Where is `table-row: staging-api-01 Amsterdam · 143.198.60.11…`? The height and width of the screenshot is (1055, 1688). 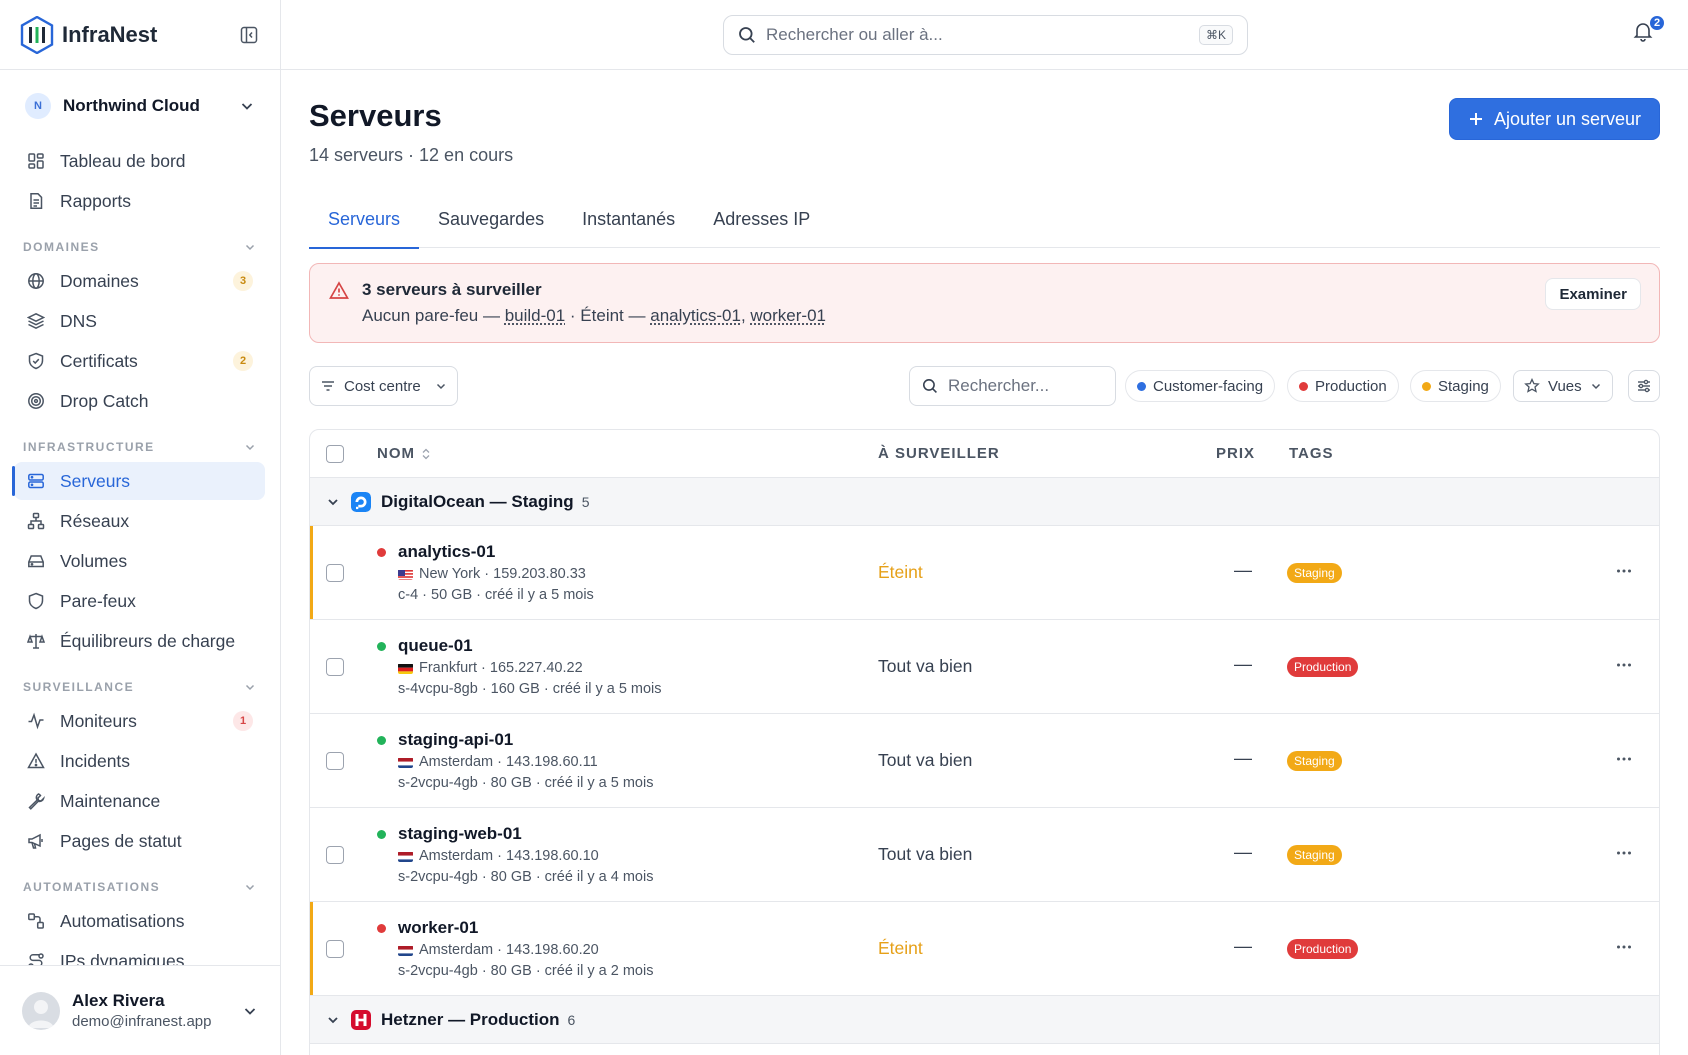
table-row: staging-api-01 Amsterdam · 143.198.60.11… is located at coordinates (984, 761).